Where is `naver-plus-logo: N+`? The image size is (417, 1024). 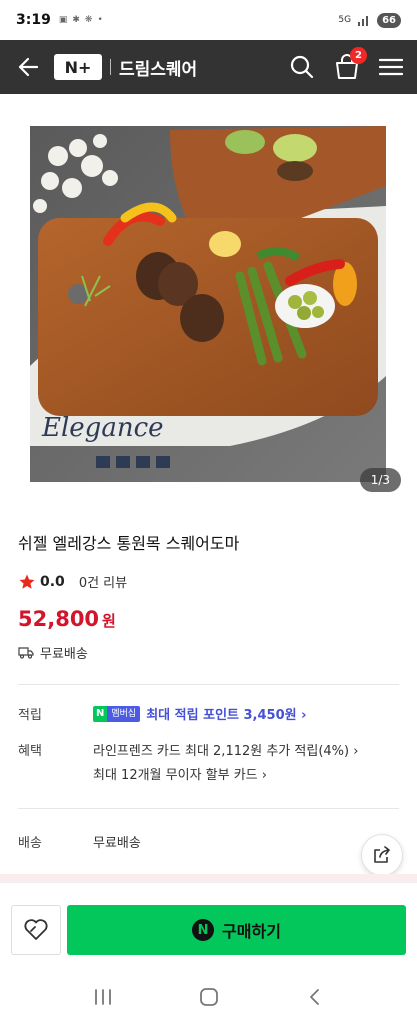
naver-plus-logo: N+ is located at coordinates (78, 67).